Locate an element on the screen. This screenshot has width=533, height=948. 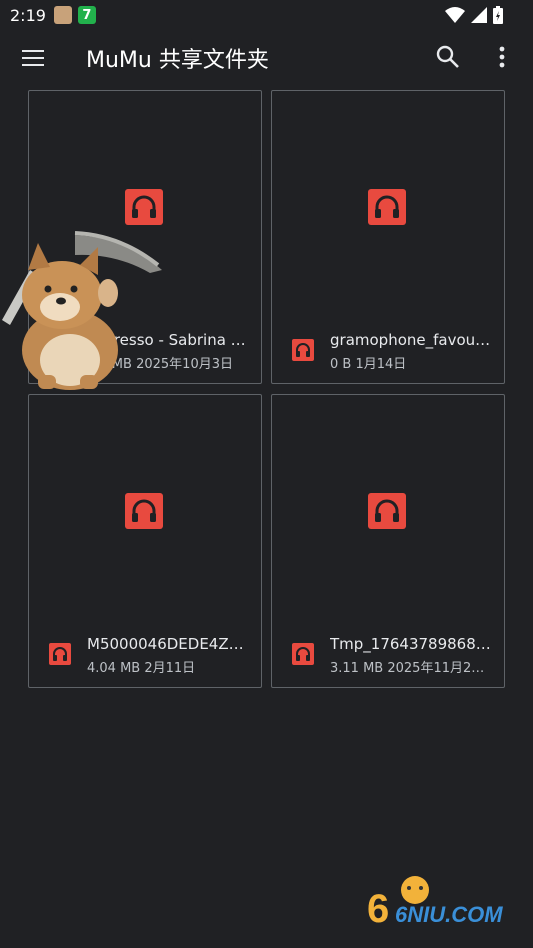
file-card: M5000046DEDE4Zs.mp3 4.04 MB 2月11日 is located at coordinates (145, 541).